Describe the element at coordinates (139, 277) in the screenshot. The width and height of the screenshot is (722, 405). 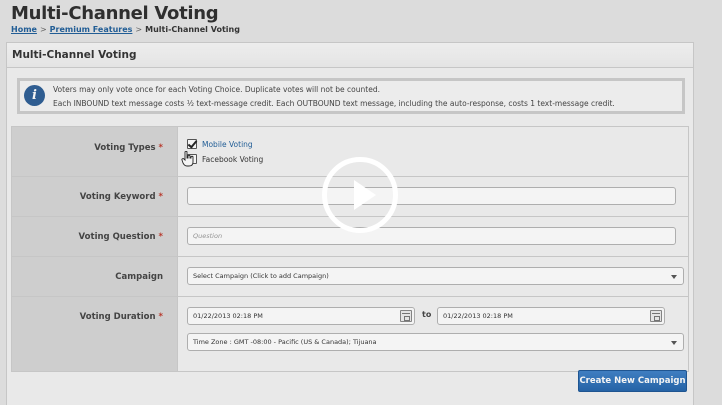
I see `campaign-label: Campaign` at that location.